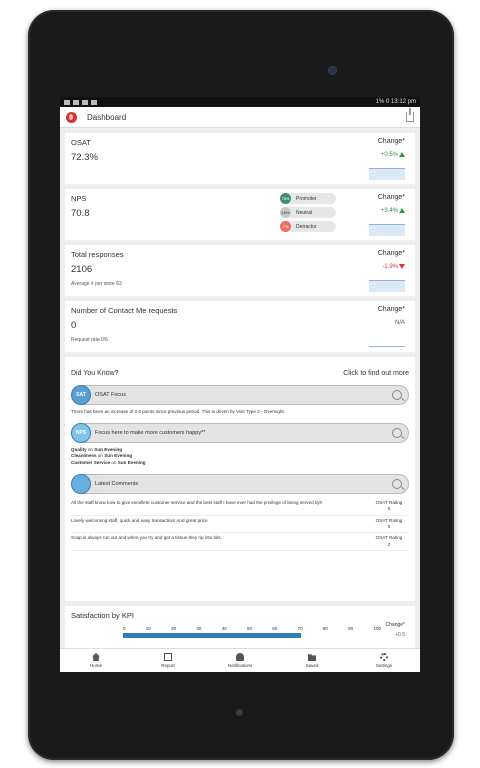 Image resolution: width=480 pixels, height=768 pixels. Describe the element at coordinates (81, 395) in the screenshot. I see `osat-focus-icon: SAT` at that location.